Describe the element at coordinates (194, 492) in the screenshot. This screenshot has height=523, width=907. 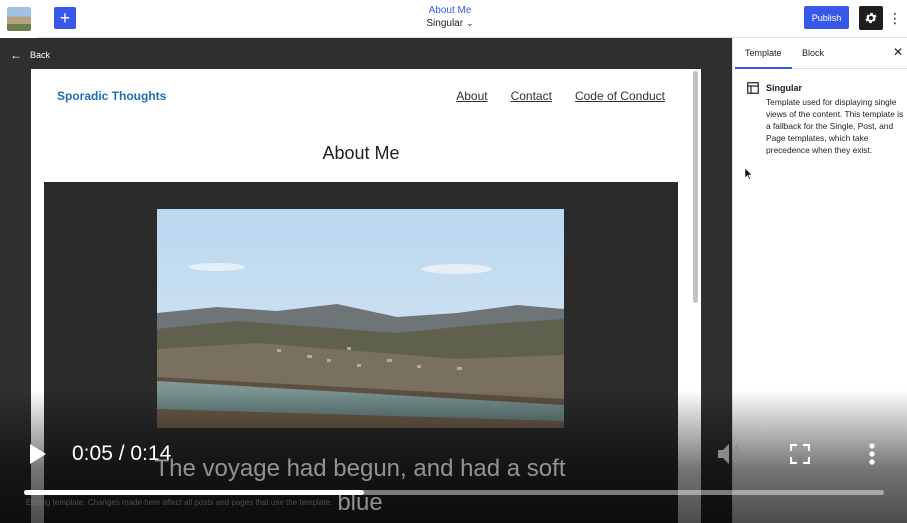
I see `video-progress-fill` at that location.